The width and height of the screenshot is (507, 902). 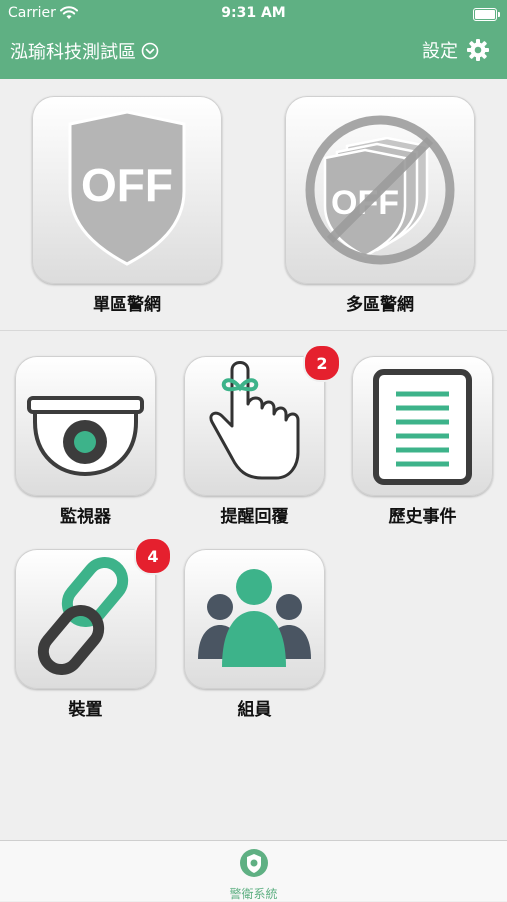 I want to click on single-zone-alarm-button: OFF, so click(x=127, y=190).